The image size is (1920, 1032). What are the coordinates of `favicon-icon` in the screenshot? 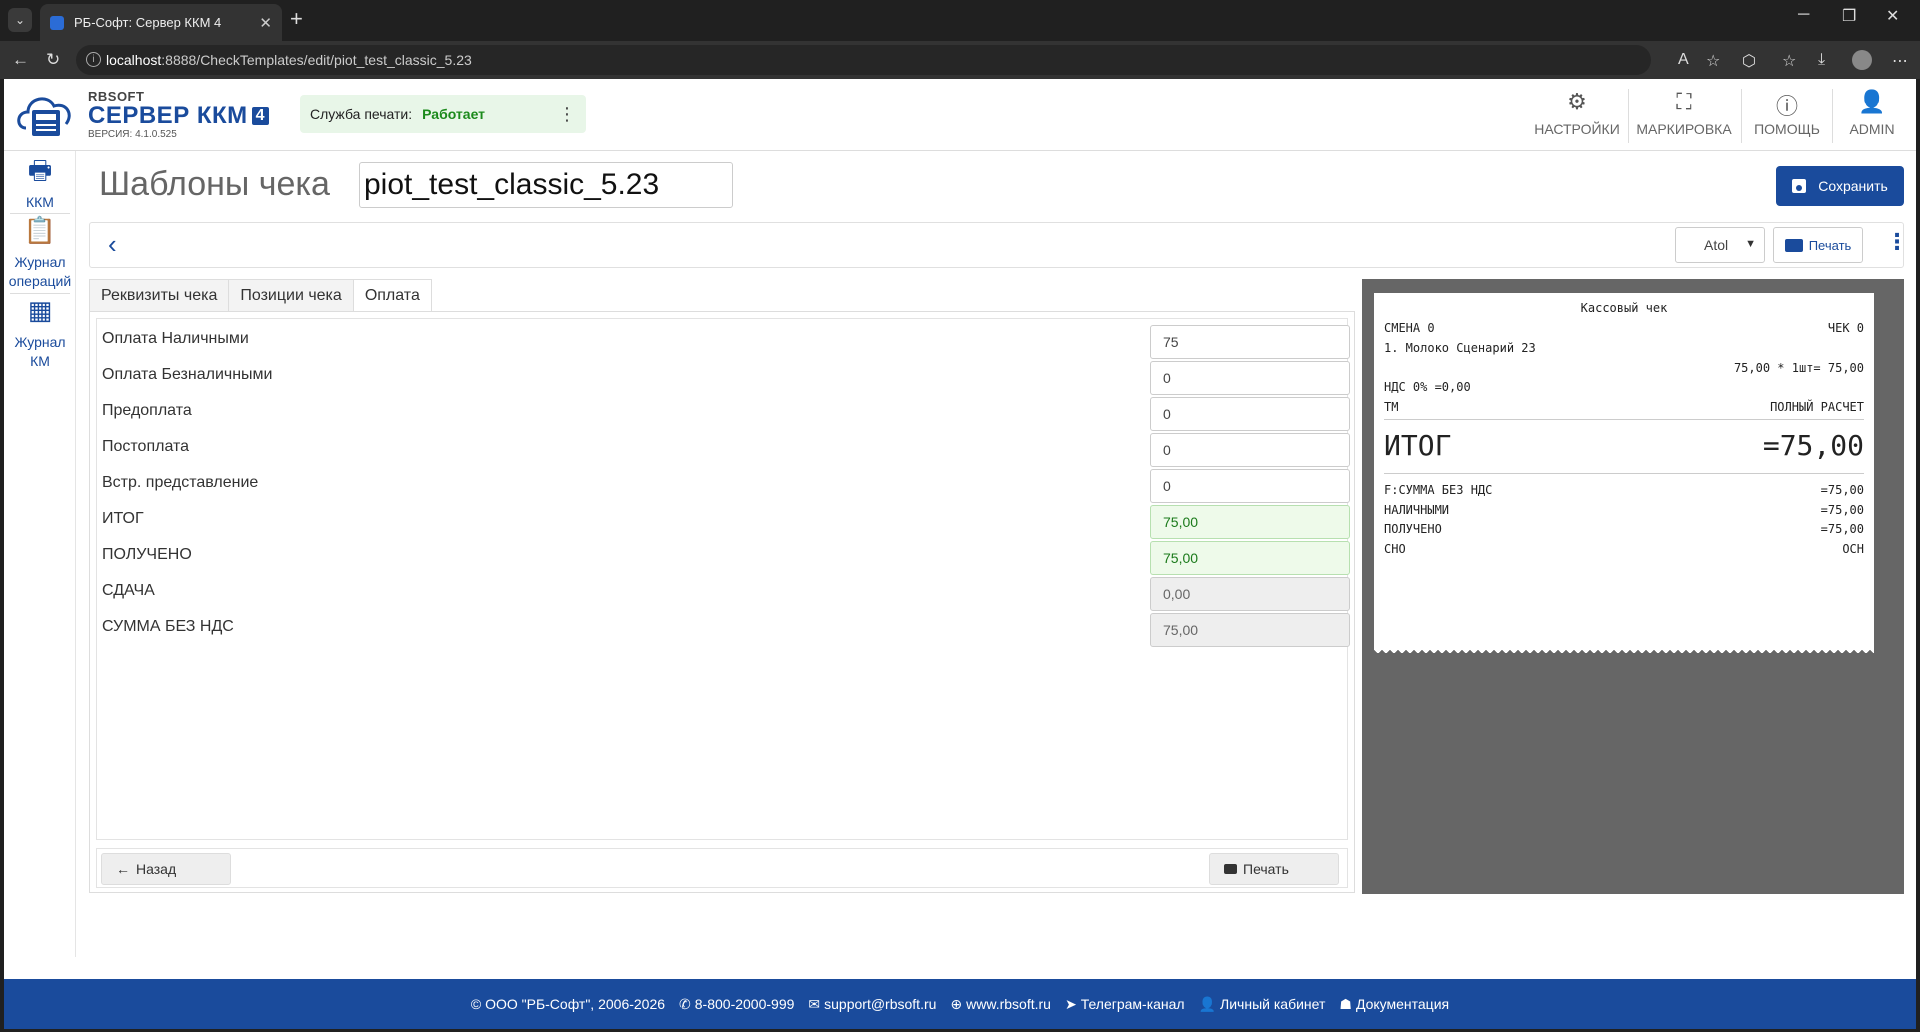 It's located at (57, 22).